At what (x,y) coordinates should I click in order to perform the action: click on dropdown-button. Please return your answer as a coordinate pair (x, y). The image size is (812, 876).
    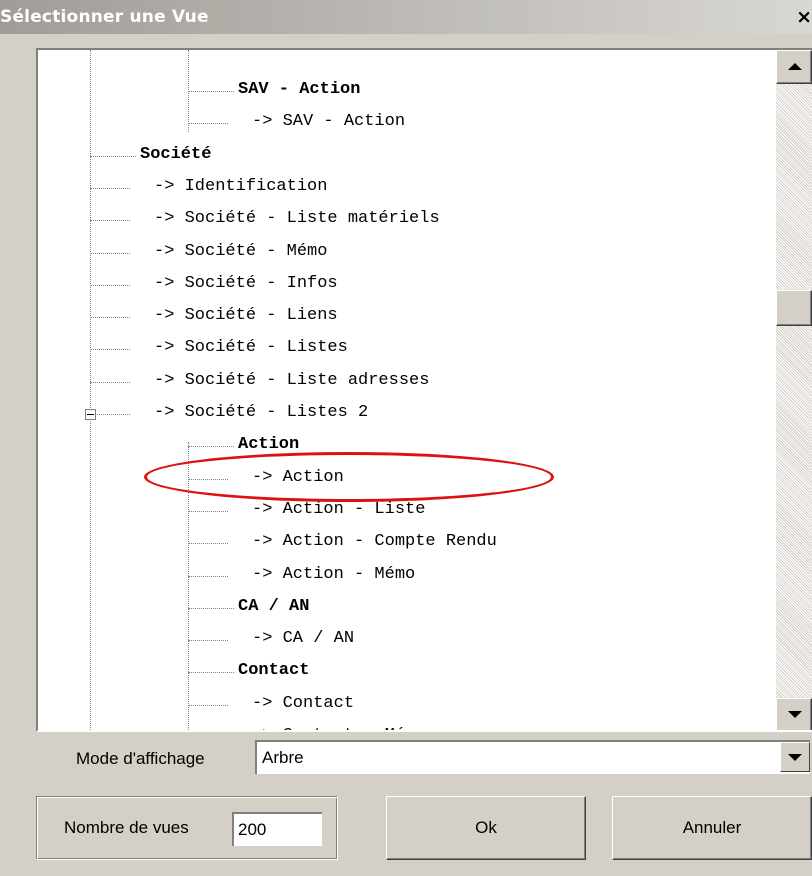
    Looking at the image, I should click on (795, 757).